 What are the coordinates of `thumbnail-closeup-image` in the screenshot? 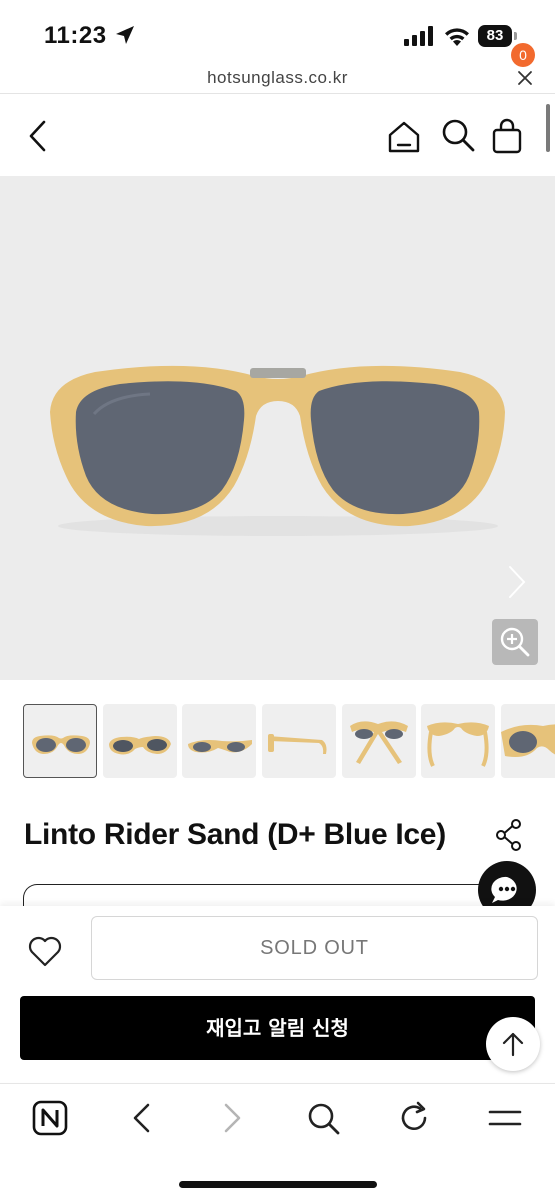 It's located at (528, 740).